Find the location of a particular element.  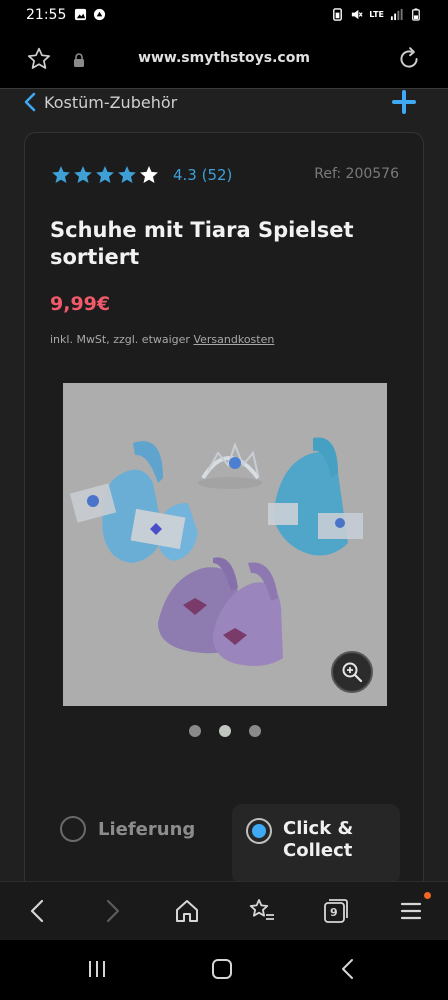

breadcrumb-label: Kostüm-Zubehör is located at coordinates (111, 102).